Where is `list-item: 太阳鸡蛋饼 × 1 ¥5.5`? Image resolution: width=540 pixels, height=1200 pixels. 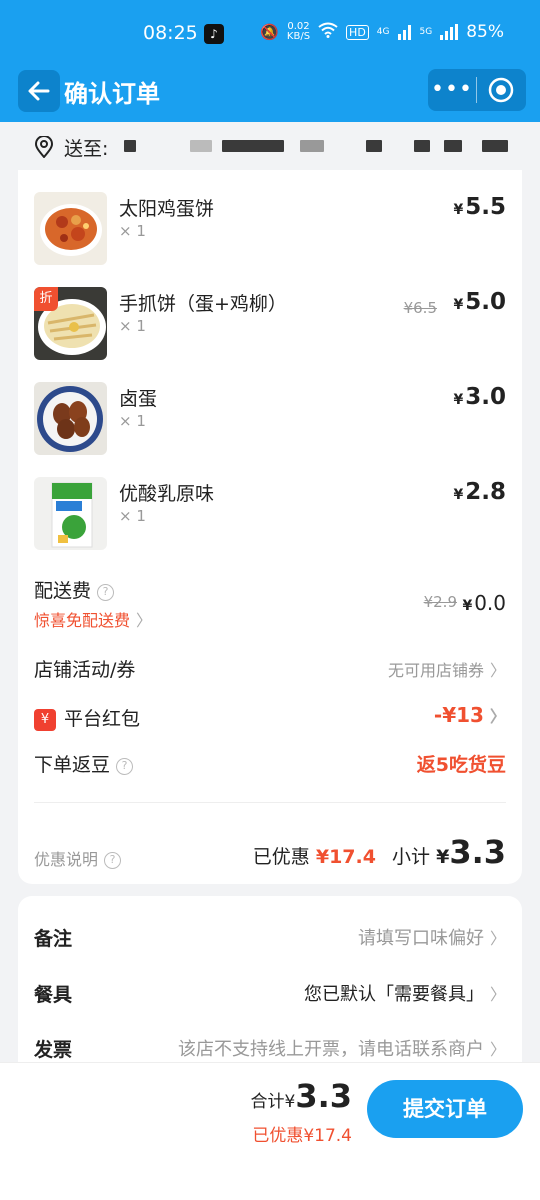
list-item: 太阳鸡蛋饼 × 1 ¥5.5 is located at coordinates (270, 232).